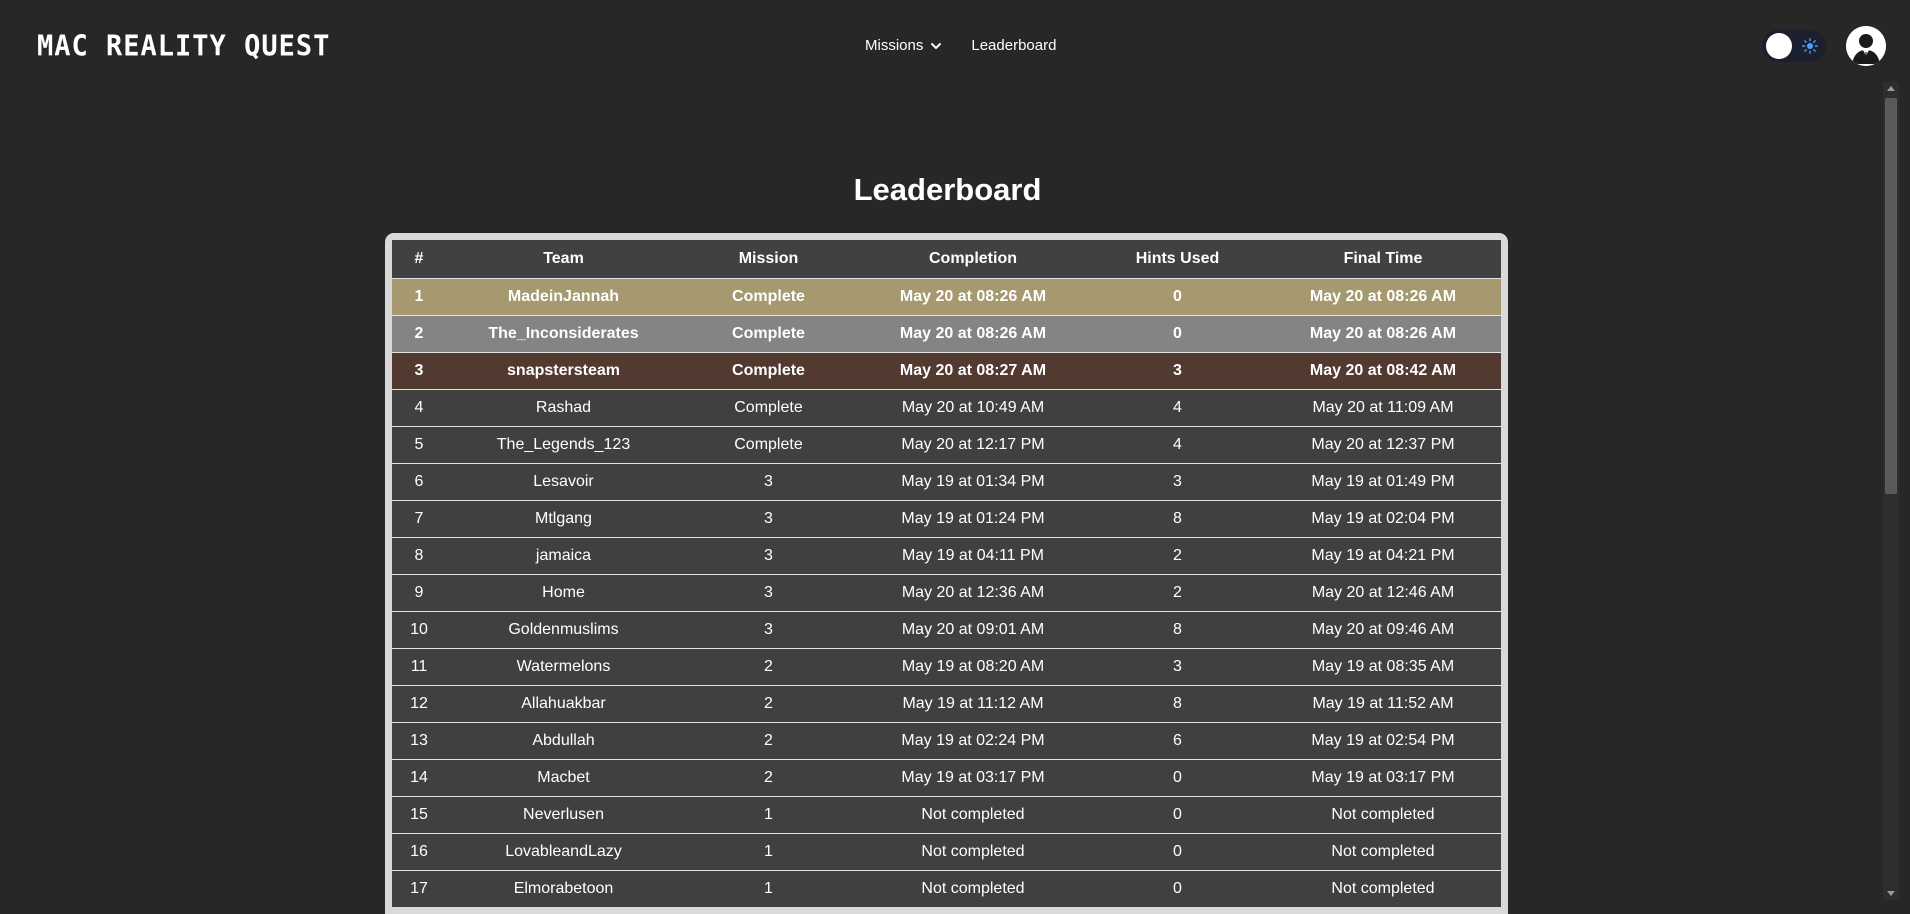 This screenshot has height=914, width=1910. What do you see at coordinates (419, 852) in the screenshot?
I see `rank-cell: 16` at bounding box center [419, 852].